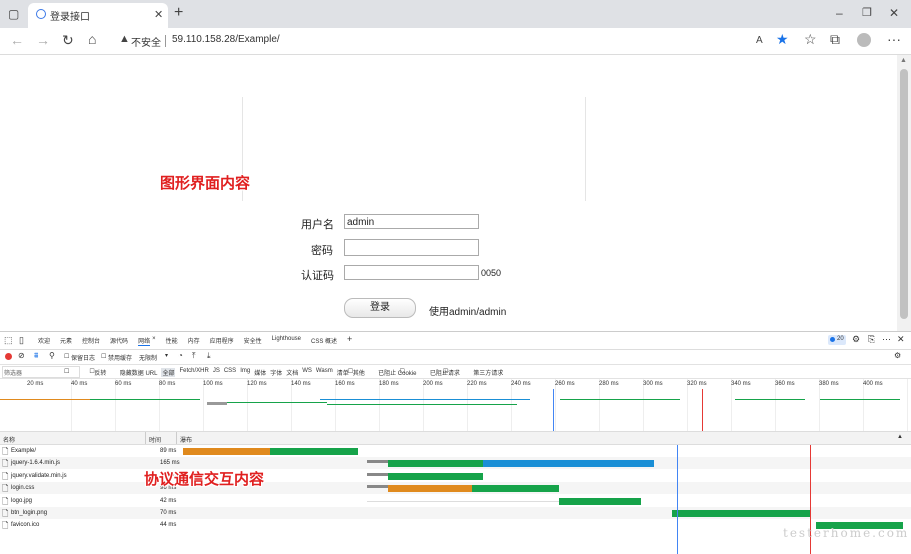 This screenshot has width=911, height=554. I want to click on profile-avatar, so click(864, 40).